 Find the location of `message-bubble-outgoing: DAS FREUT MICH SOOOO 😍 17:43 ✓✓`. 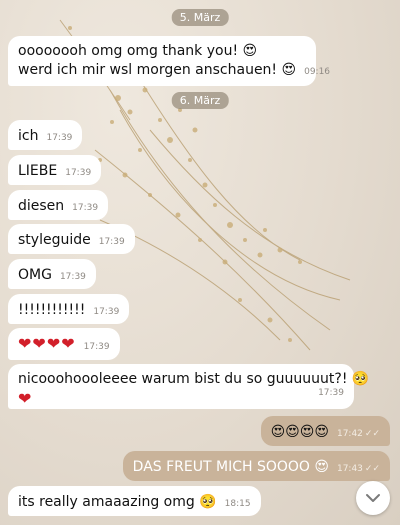

message-bubble-outgoing: DAS FREUT MICH SOOOO 😍 17:43 ✓✓ is located at coordinates (256, 466).